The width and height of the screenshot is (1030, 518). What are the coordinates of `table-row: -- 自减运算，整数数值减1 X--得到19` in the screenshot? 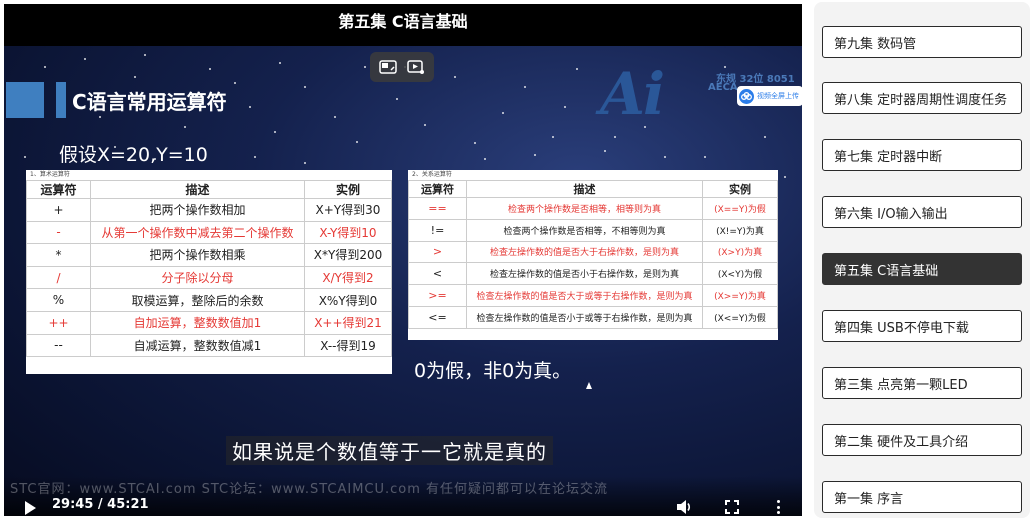 It's located at (209, 345).